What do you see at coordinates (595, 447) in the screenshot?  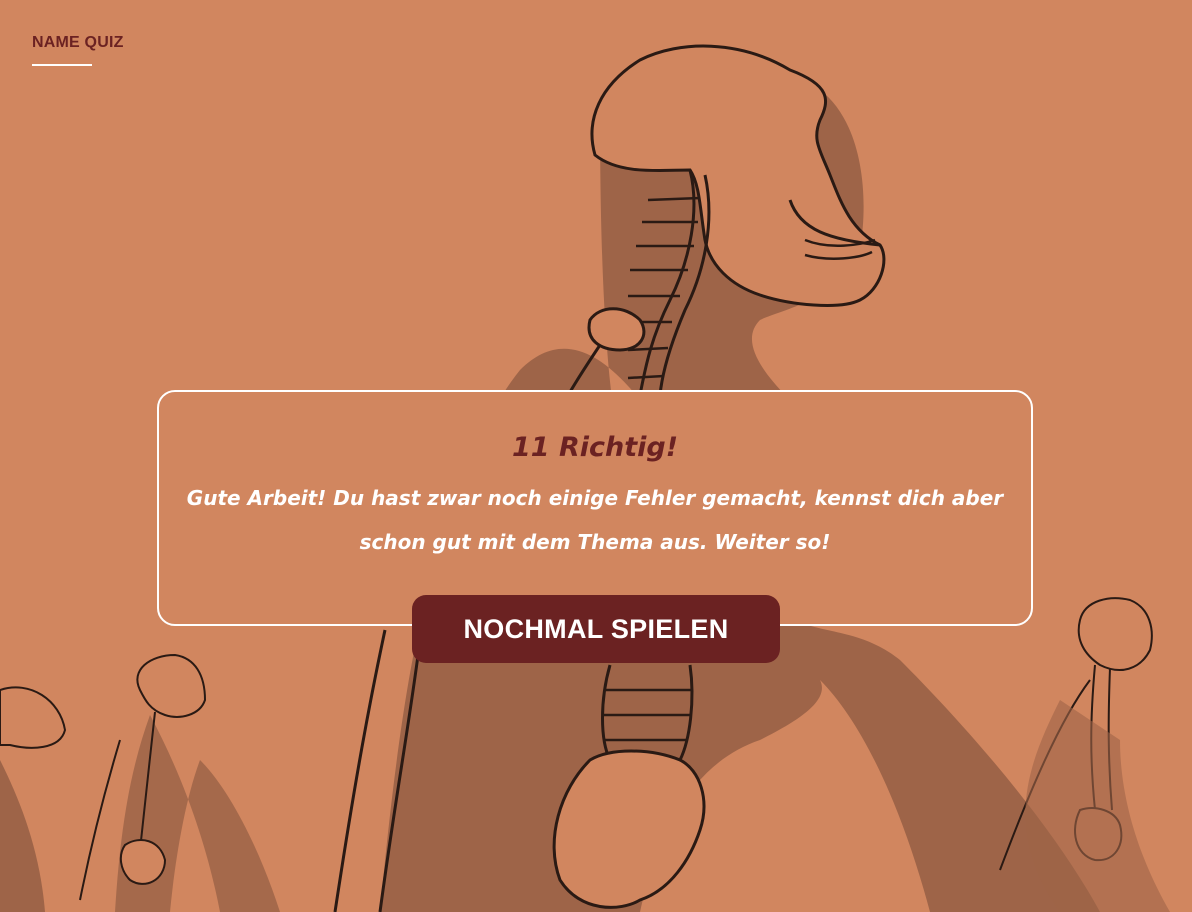 I see `result-score-title: 11 Richtig!` at bounding box center [595, 447].